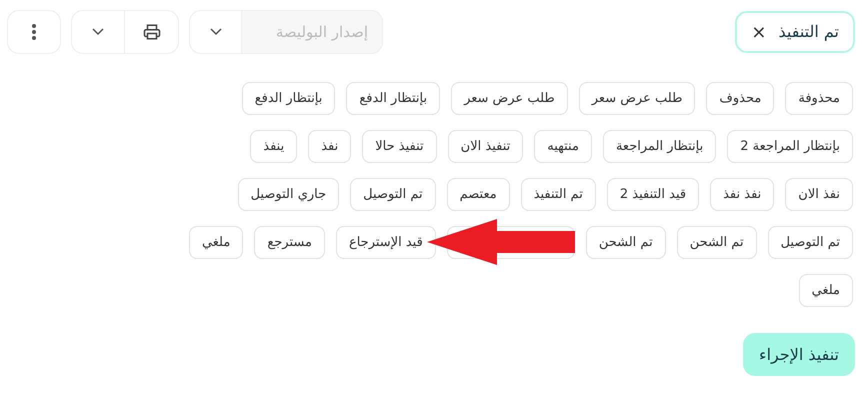  I want to click on status-chip: نفذ نفذ, so click(742, 194).